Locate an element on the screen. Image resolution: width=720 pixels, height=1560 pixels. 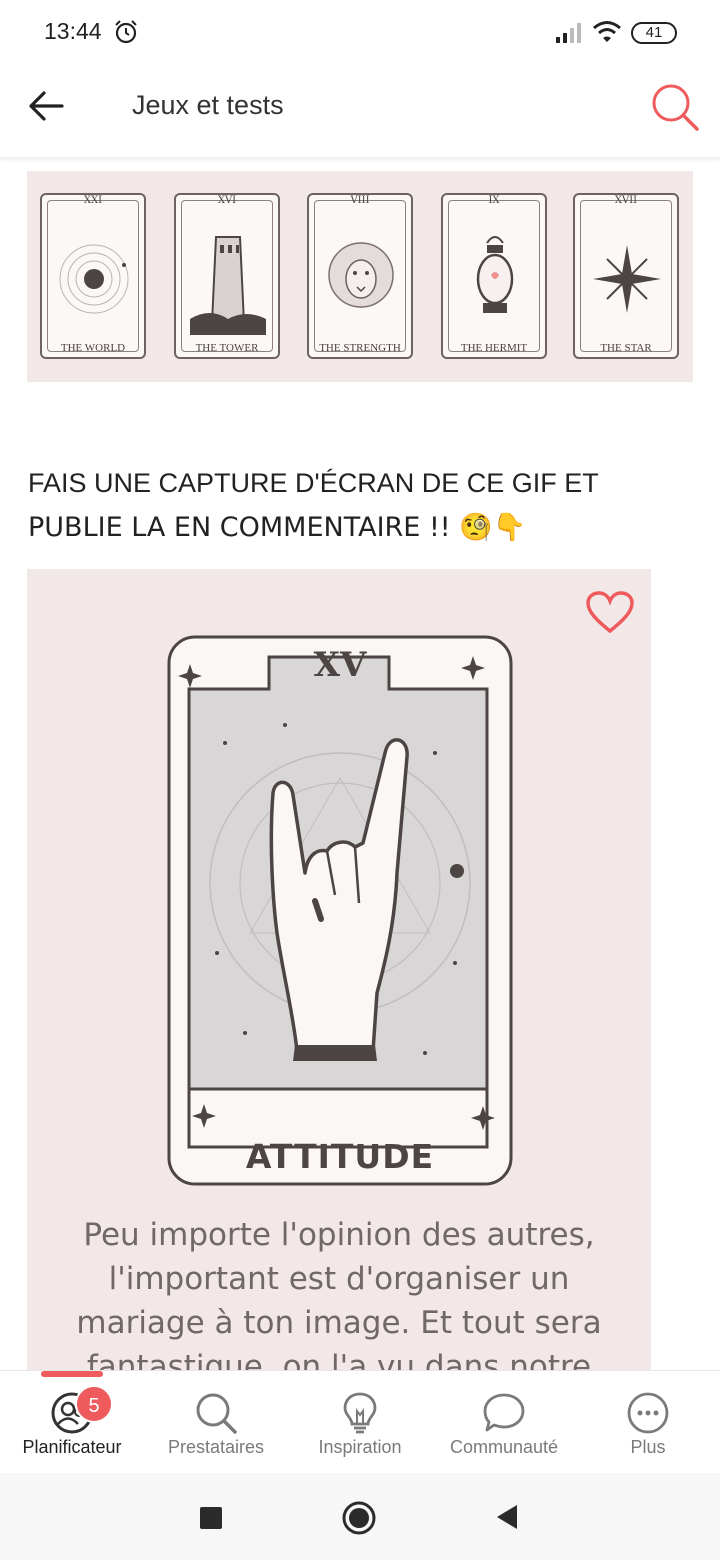
heart-icon is located at coordinates (610, 613).